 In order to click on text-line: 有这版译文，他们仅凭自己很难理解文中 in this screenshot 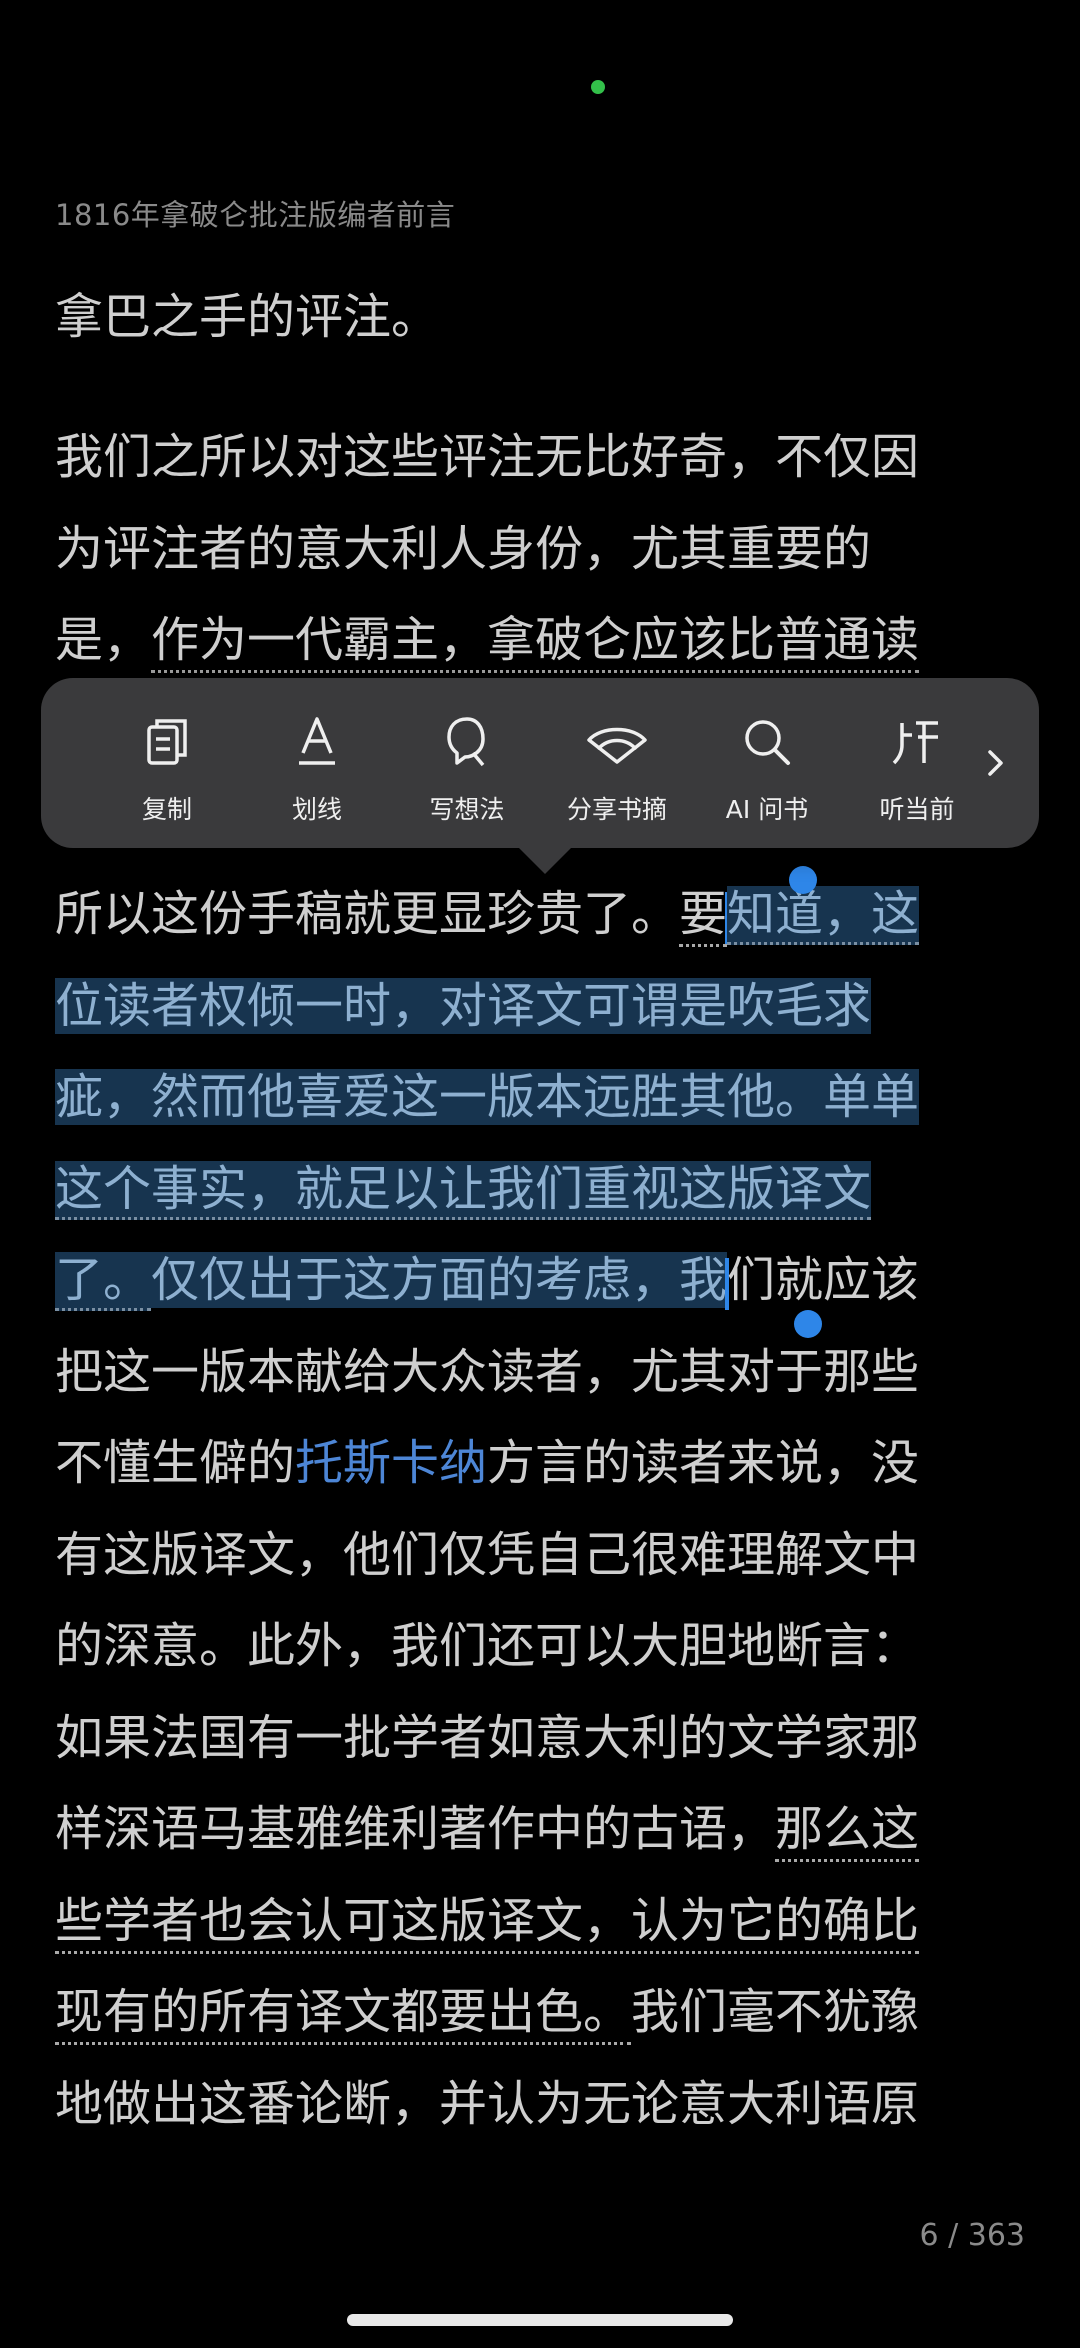, I will do `click(487, 1555)`.